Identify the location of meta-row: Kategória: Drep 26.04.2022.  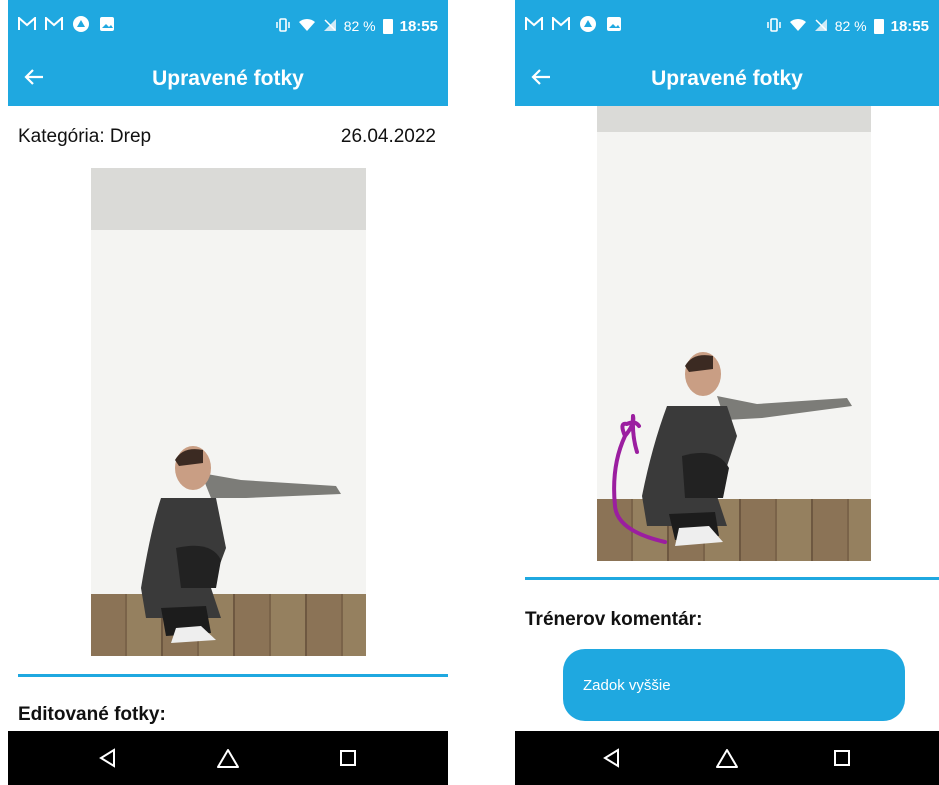
(227, 137).